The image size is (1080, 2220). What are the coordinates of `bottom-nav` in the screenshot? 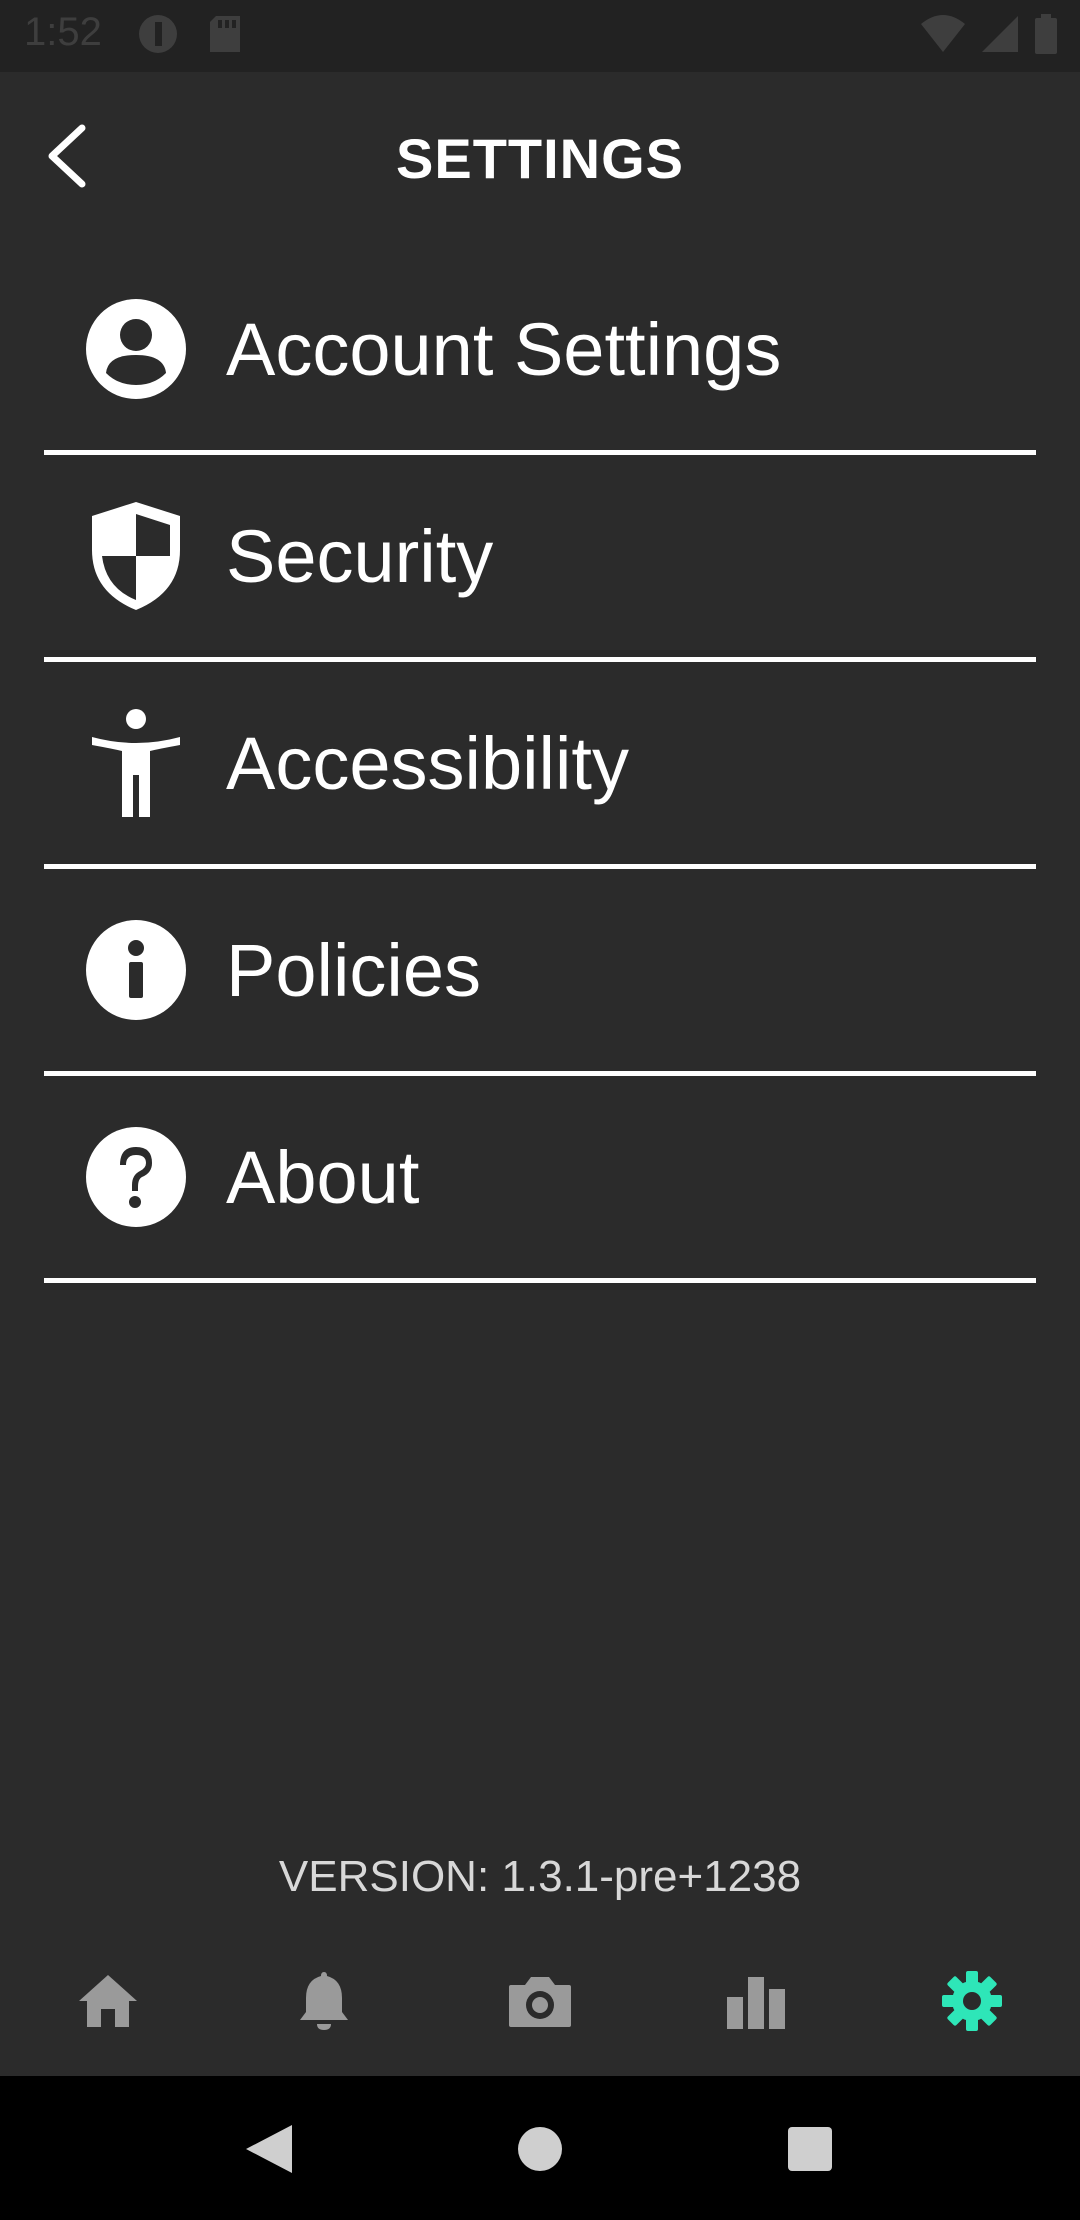 It's located at (540, 2004).